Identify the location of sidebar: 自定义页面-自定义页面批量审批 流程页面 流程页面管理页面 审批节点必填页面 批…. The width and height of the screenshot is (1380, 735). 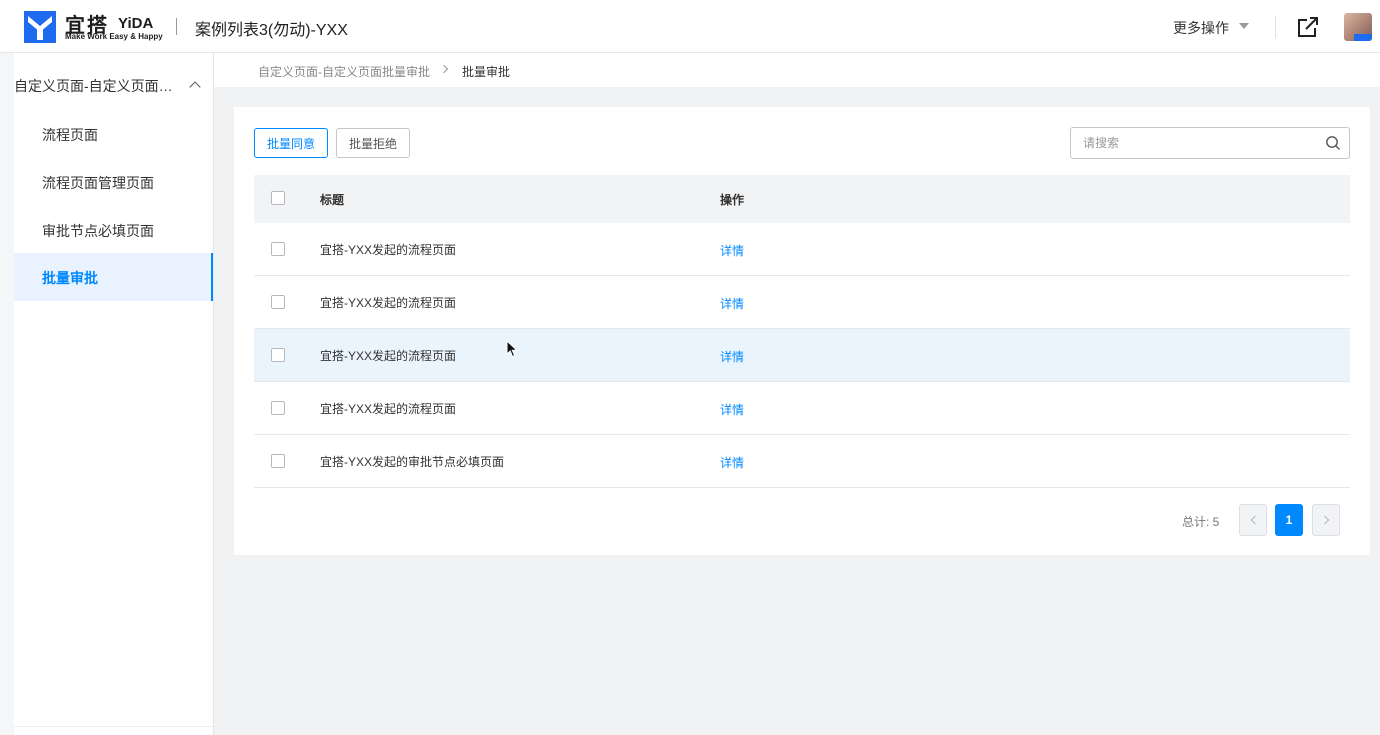
(107, 394).